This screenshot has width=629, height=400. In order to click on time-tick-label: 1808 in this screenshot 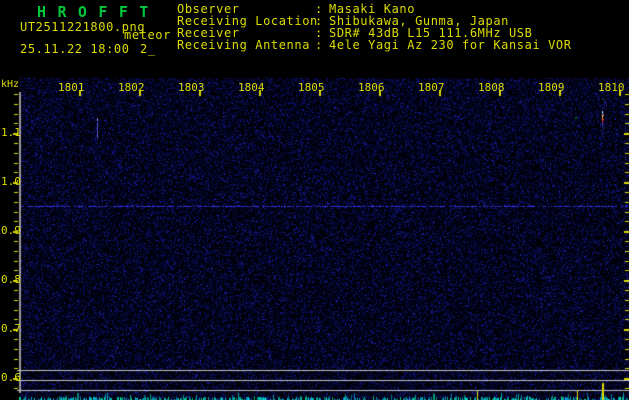, I will do `click(491, 87)`.